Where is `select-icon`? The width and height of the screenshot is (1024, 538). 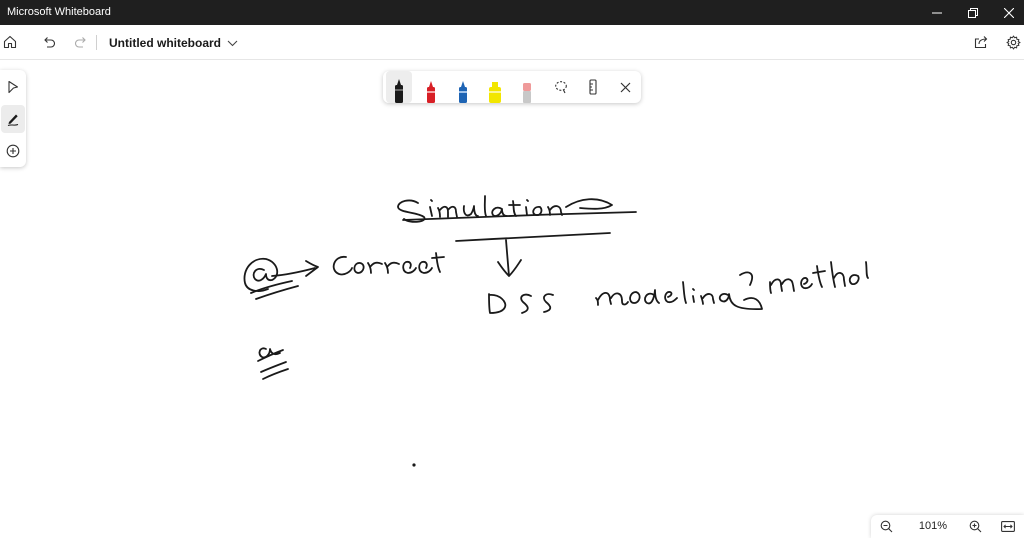
select-icon is located at coordinates (13, 87).